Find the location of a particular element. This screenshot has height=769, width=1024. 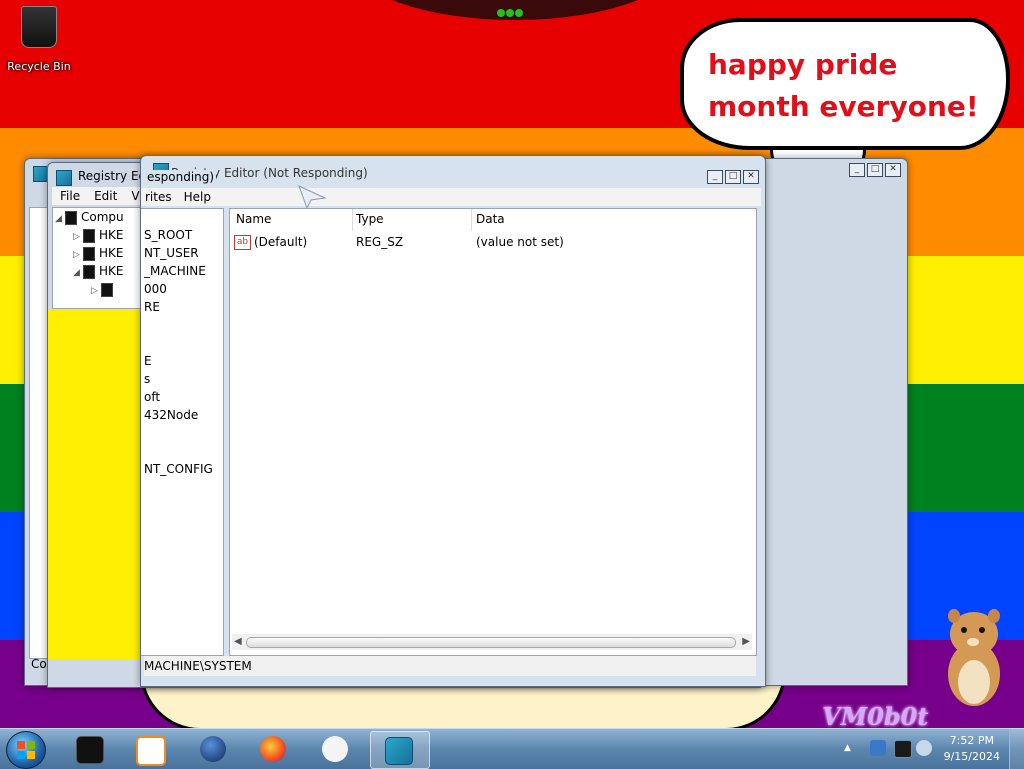

tree-node-subkey: RE is located at coordinates (152, 307).